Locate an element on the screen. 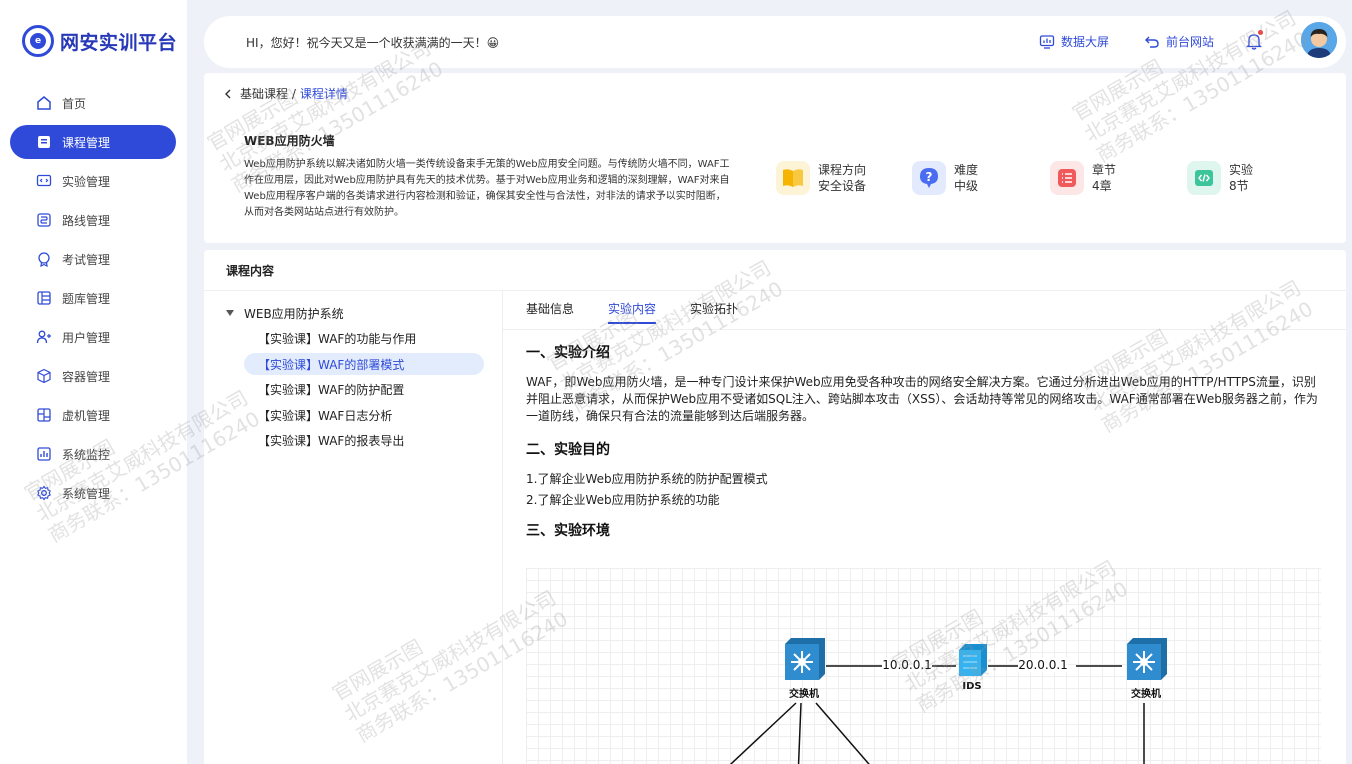 This screenshot has height=764, width=1352. meta-difficulty: ? 难度中级 is located at coordinates (945, 178).